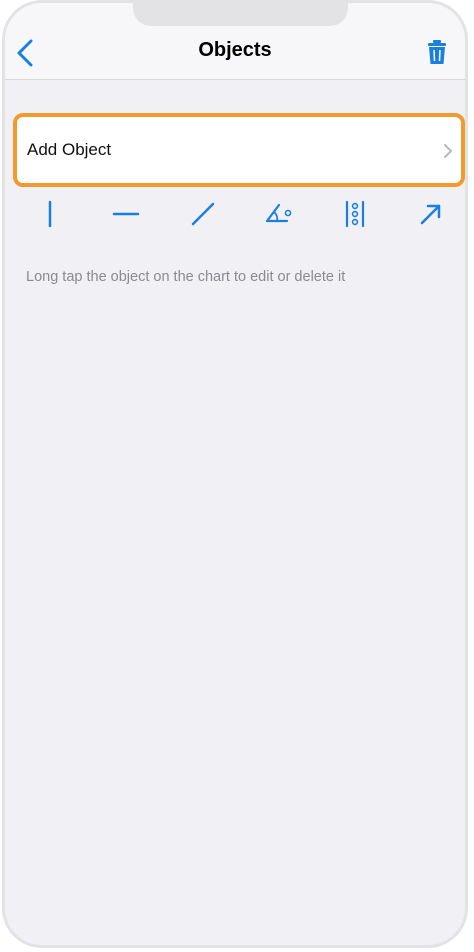 The height and width of the screenshot is (952, 474). I want to click on fibonacci-levels-tool, so click(355, 214).